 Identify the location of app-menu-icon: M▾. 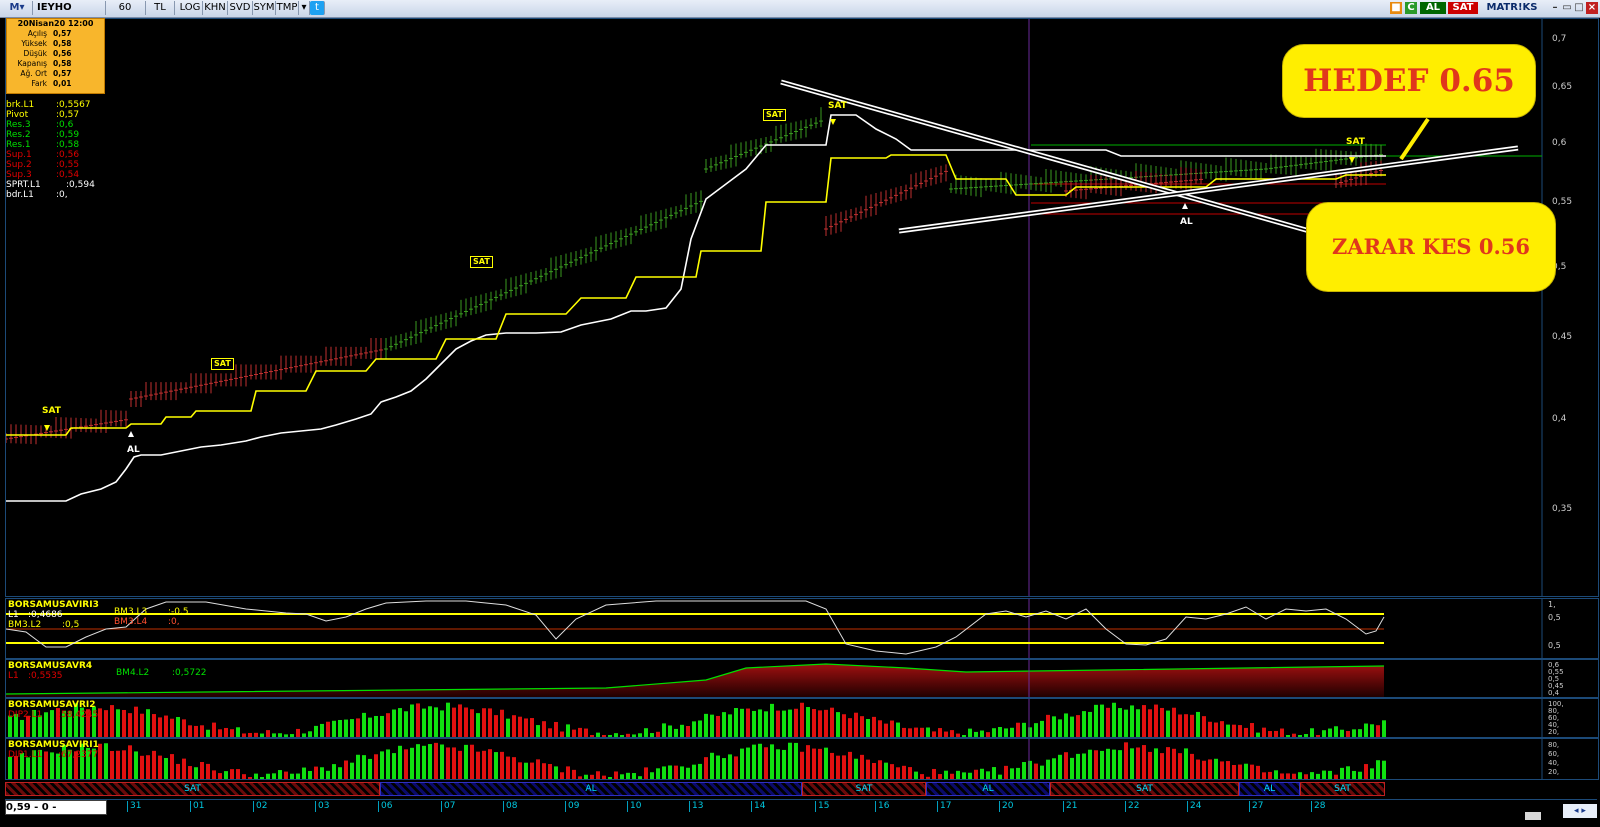
(17, 8).